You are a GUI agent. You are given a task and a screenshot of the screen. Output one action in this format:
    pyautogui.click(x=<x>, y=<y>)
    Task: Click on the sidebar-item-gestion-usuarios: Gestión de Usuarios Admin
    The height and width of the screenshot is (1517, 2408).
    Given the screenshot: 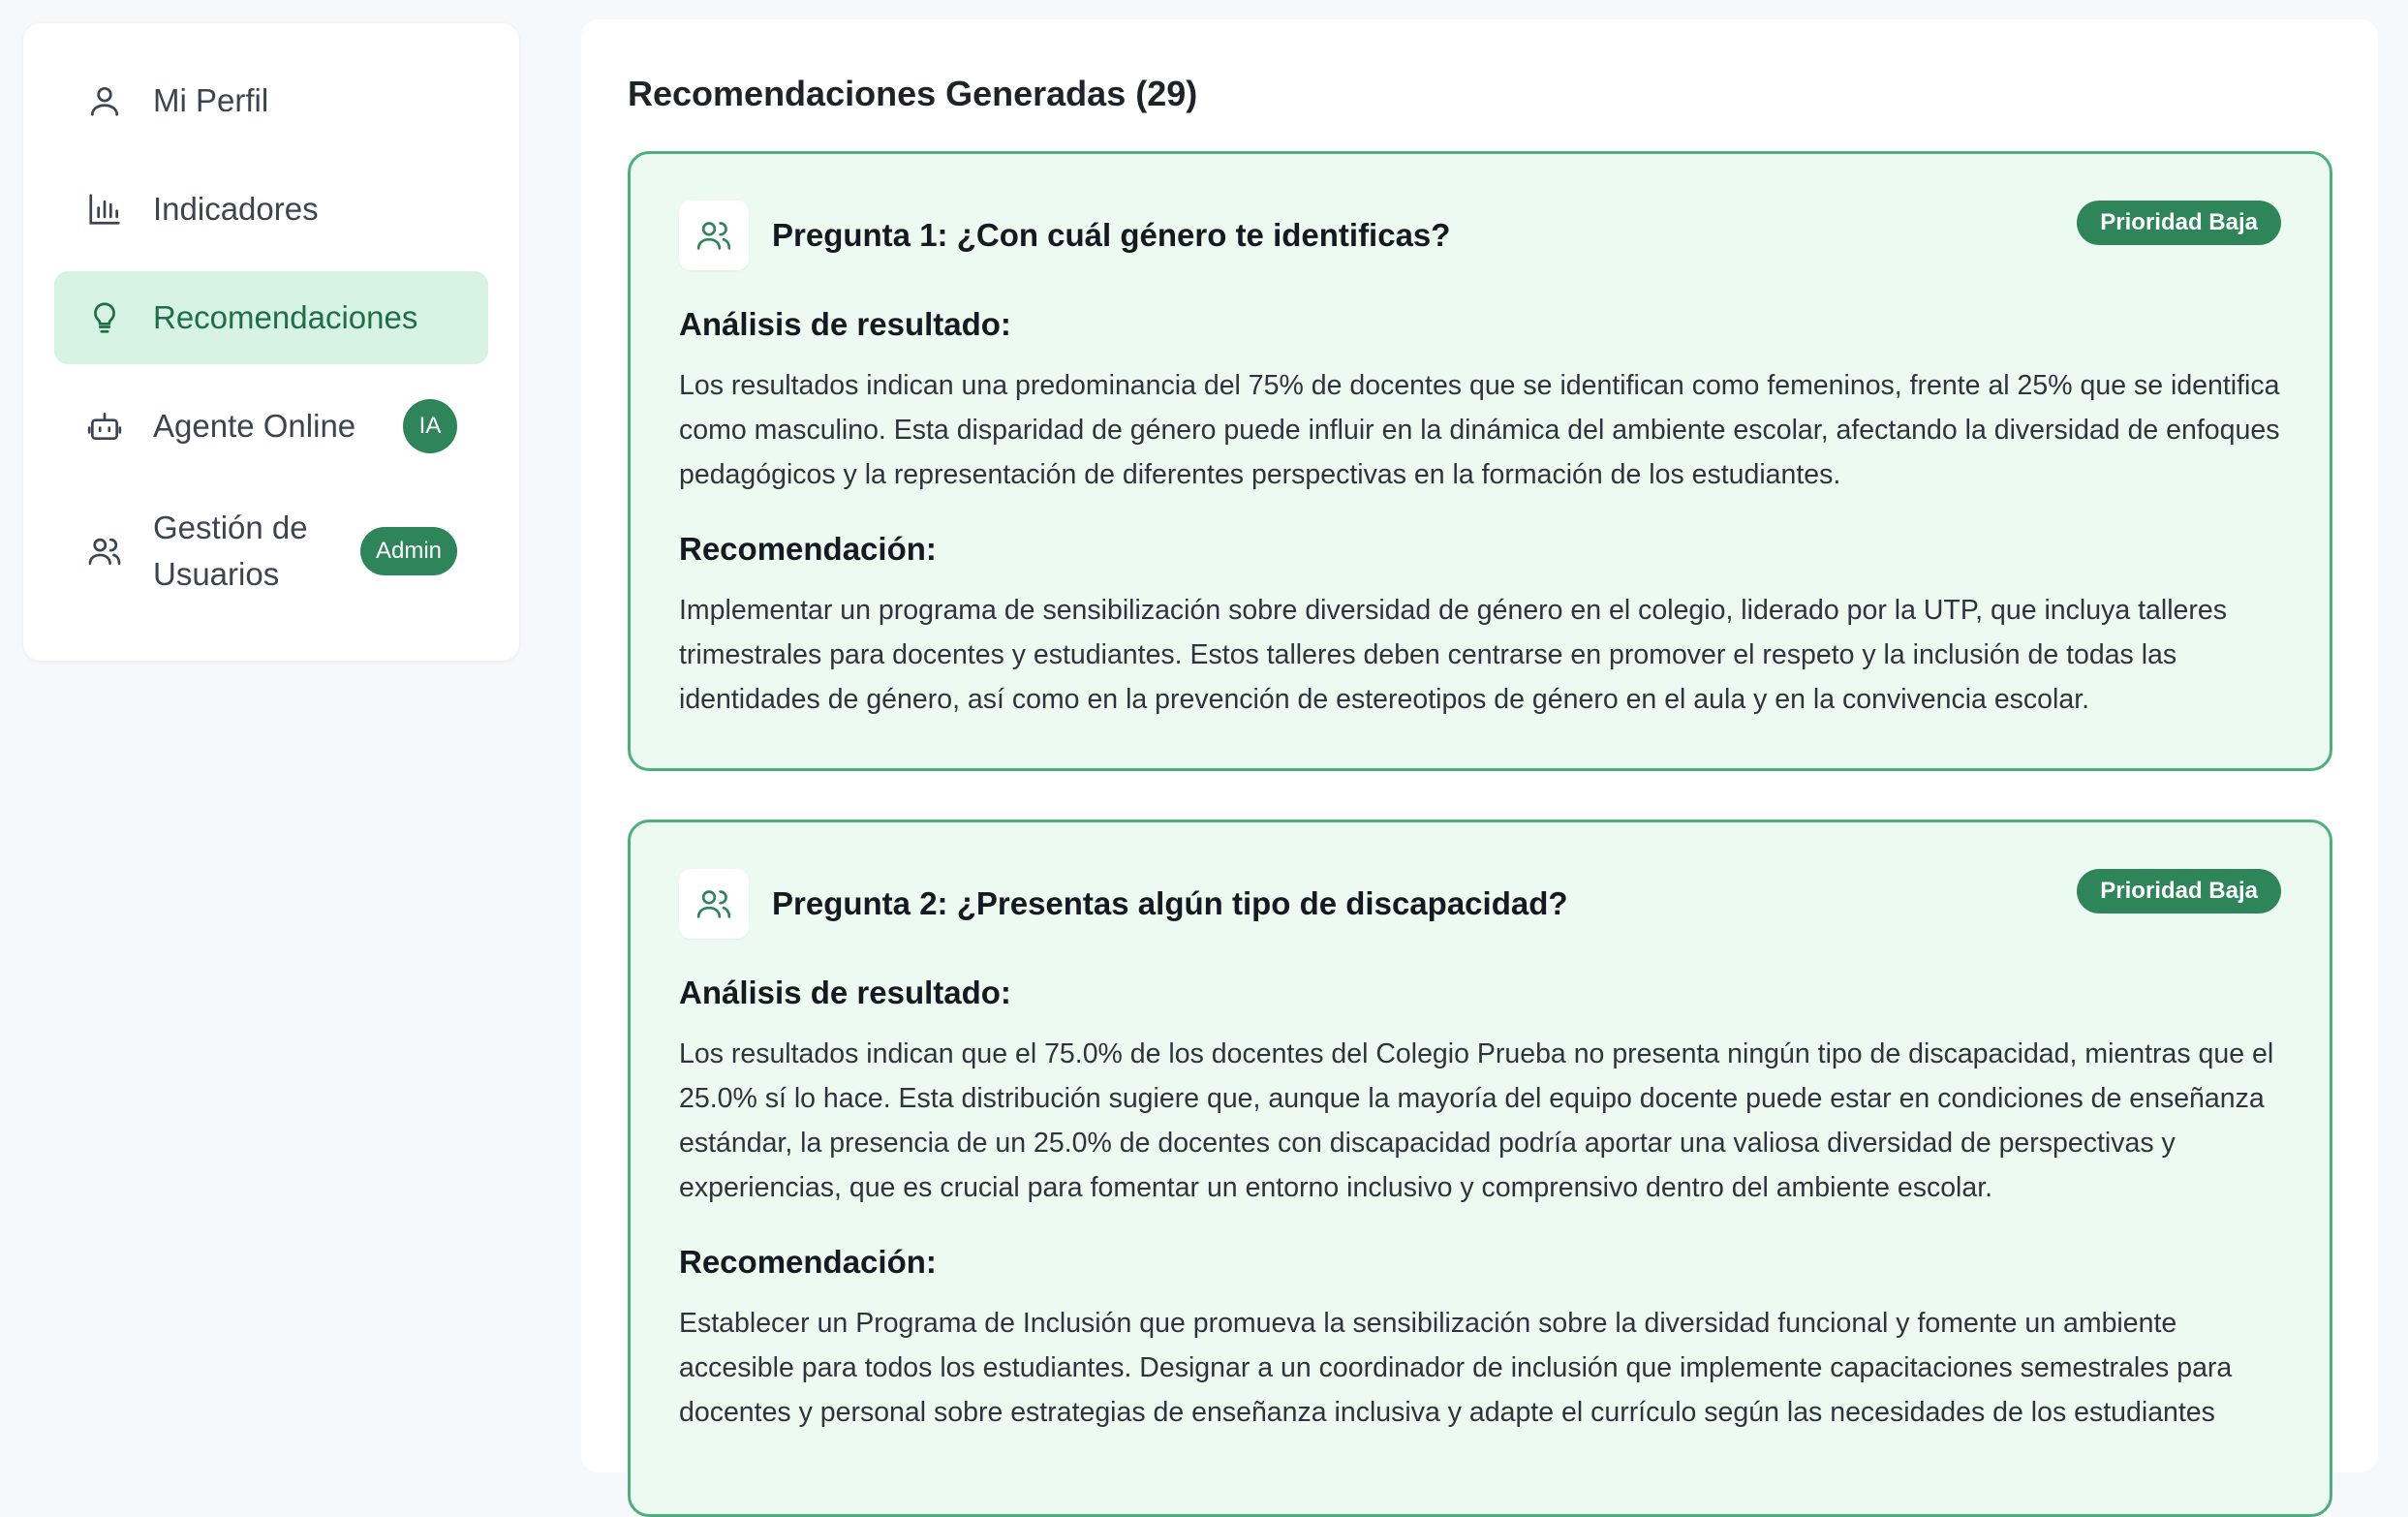 What is the action you would take?
    pyautogui.click(x=271, y=551)
    